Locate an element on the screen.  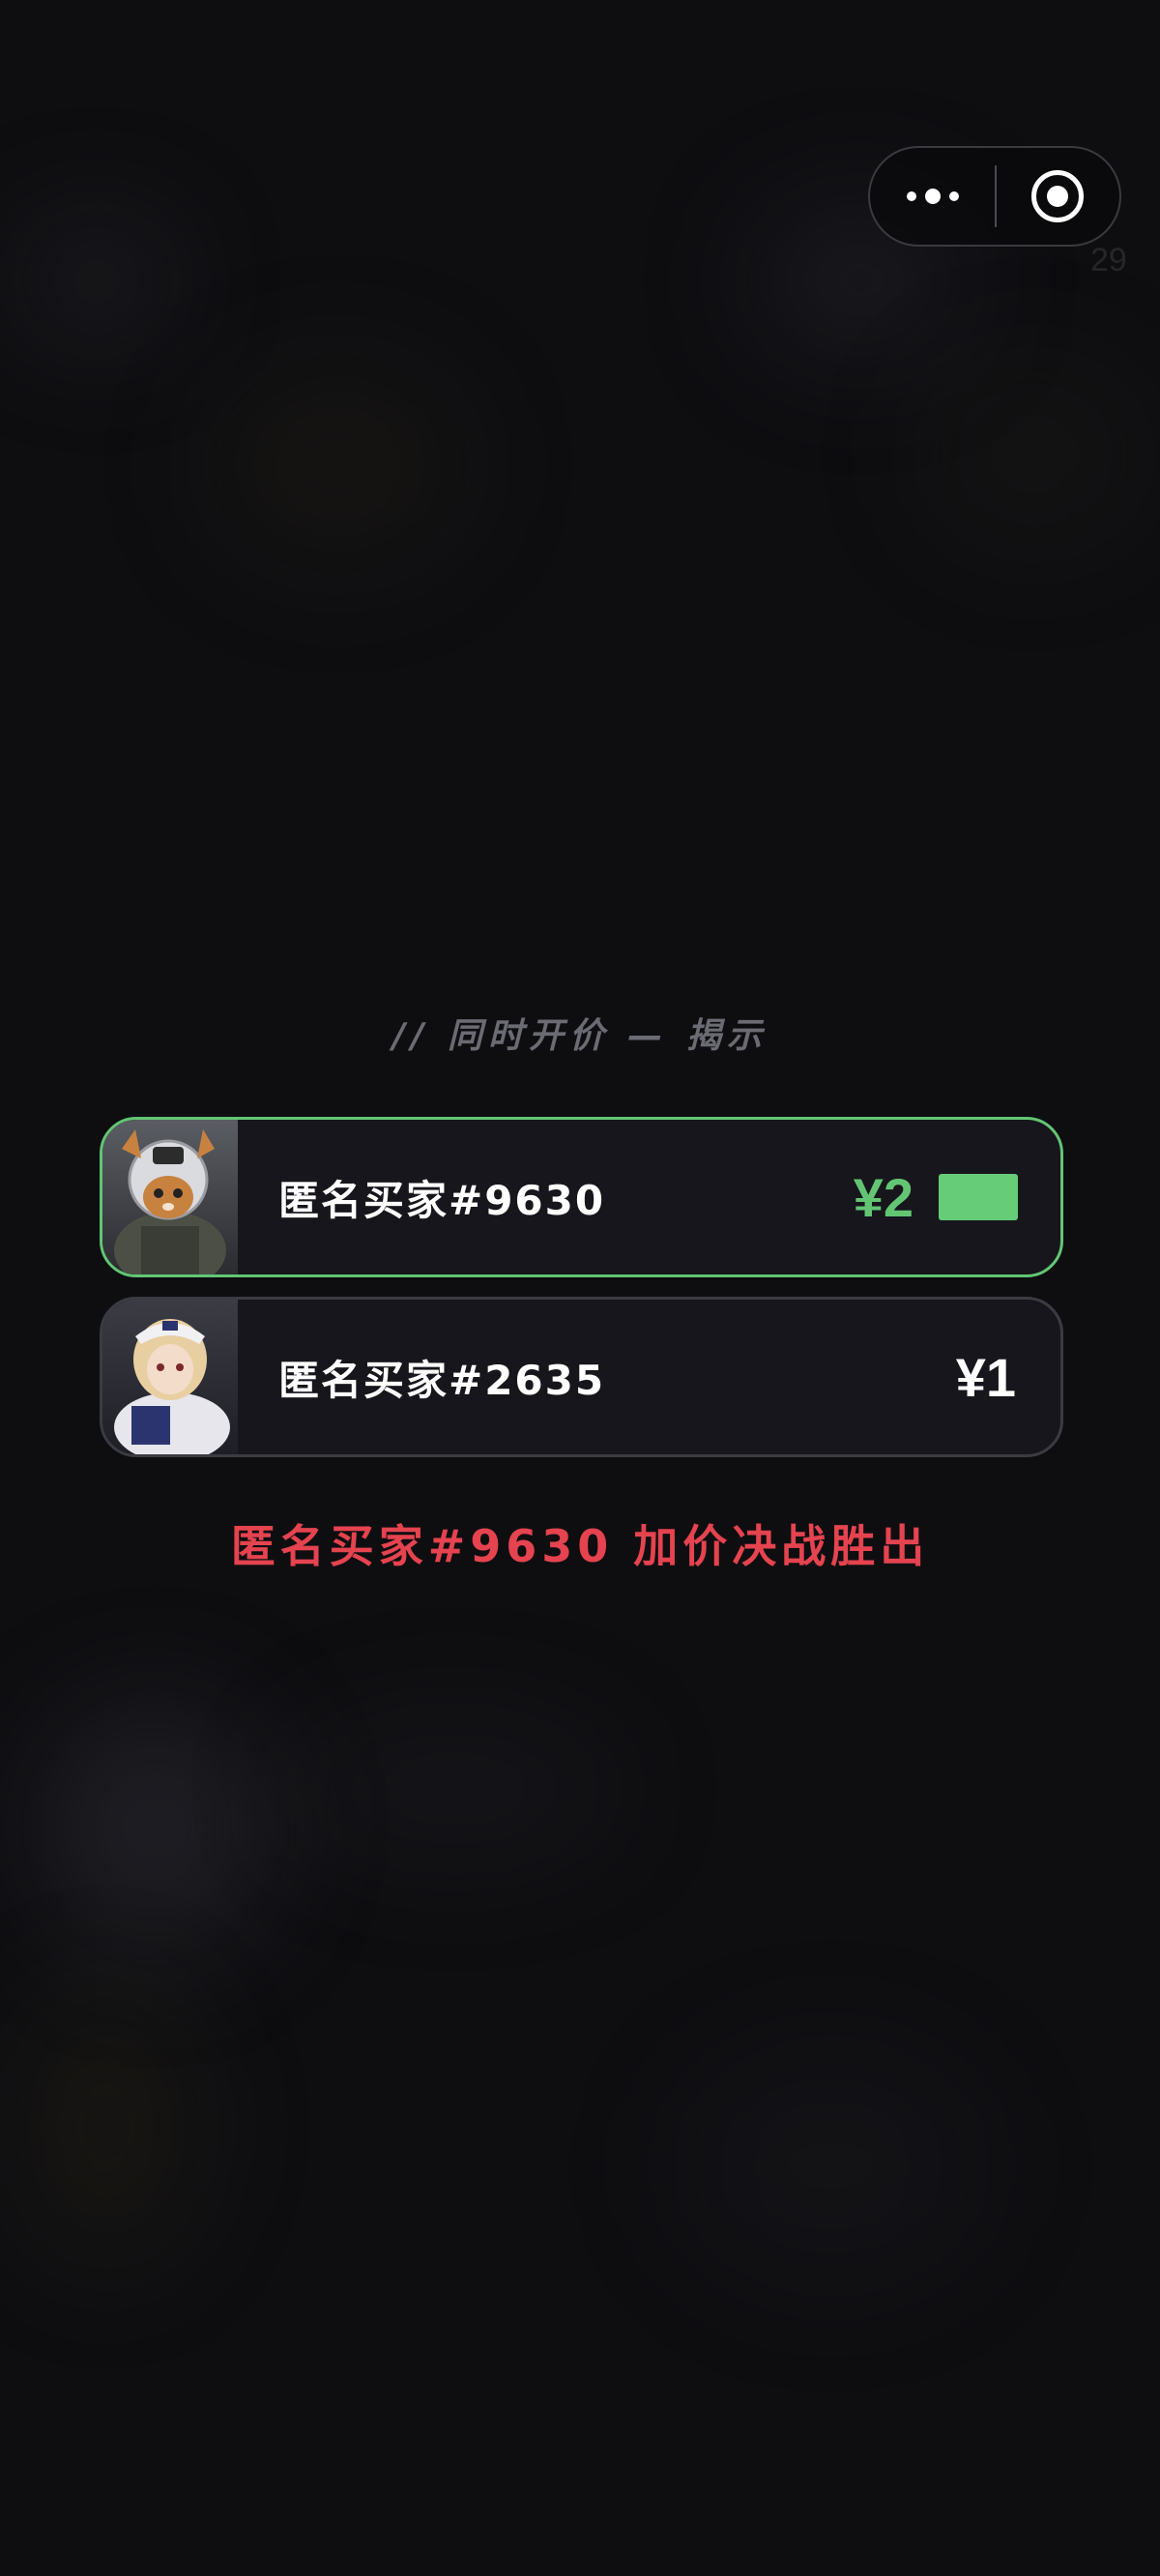
bid-price: ¥2 is located at coordinates (884, 1197).